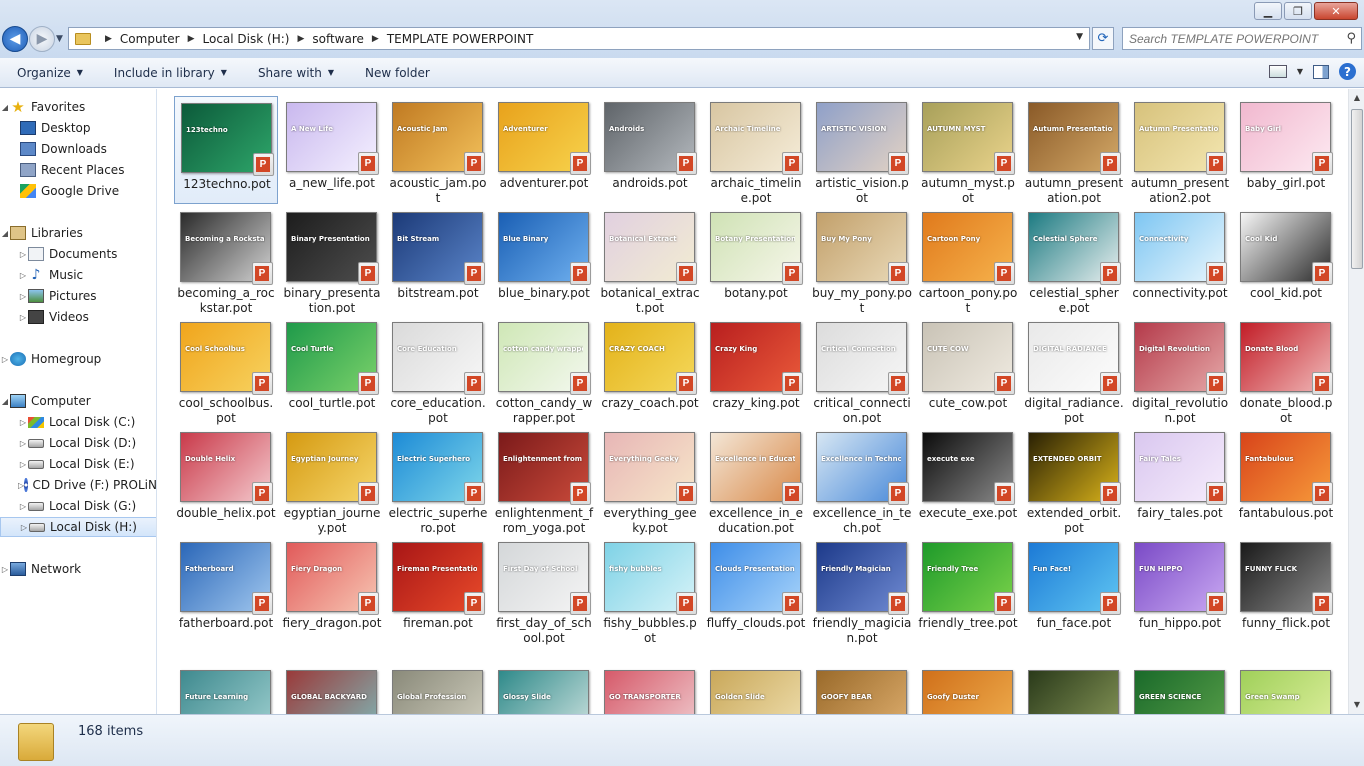 The width and height of the screenshot is (1364, 766). What do you see at coordinates (1074, 370) in the screenshot?
I see `file-item: DIGITAL RADIANCE digital_radiance.pot` at bounding box center [1074, 370].